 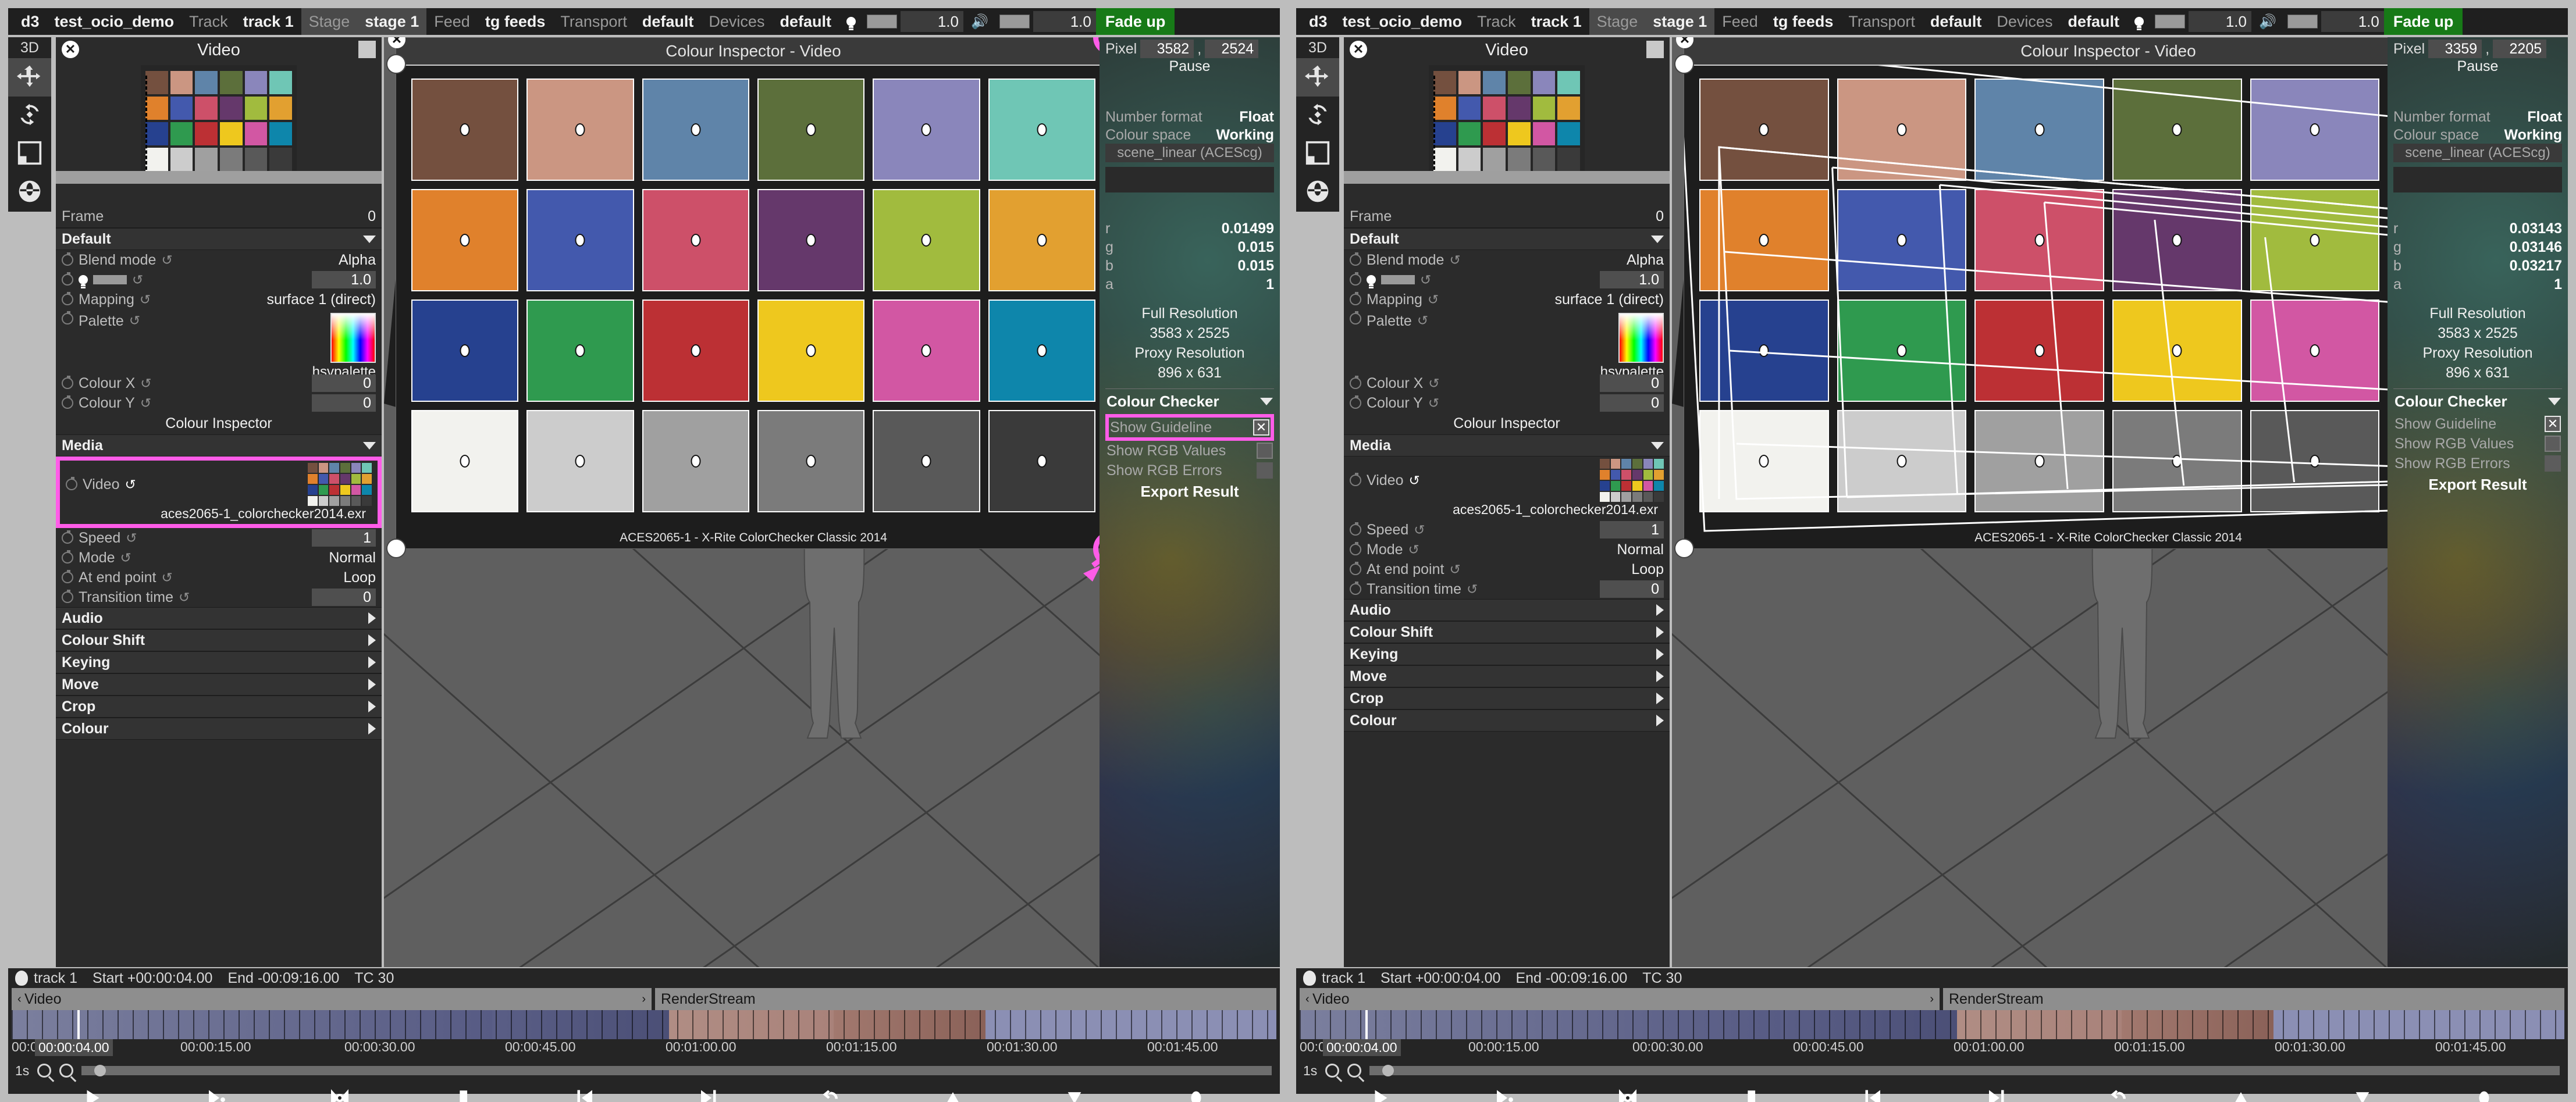 I want to click on pixel-coordinate-row: Pixel 3359 , 2205, so click(x=2478, y=49).